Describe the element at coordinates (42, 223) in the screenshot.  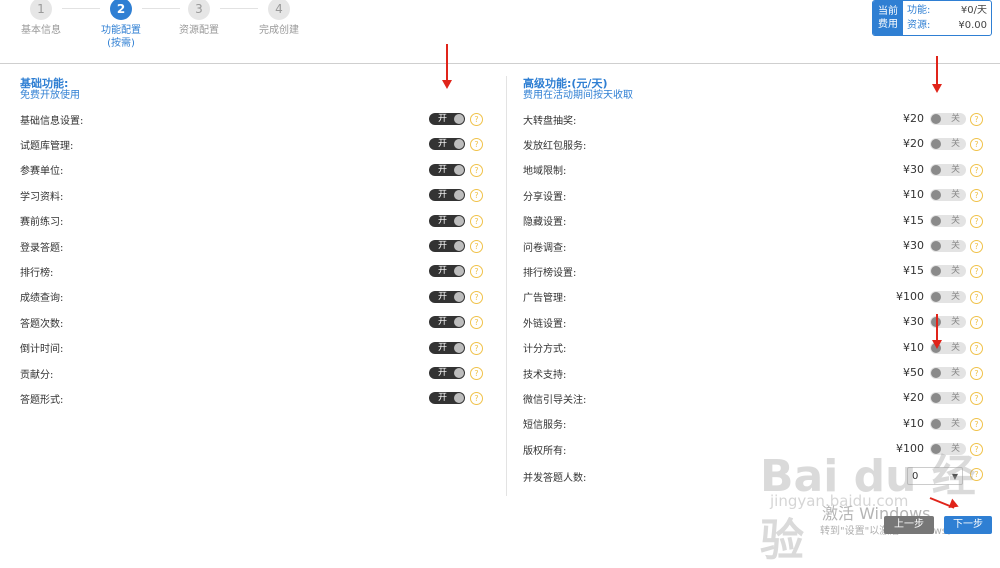
I see `function-name: 赛前练习:` at that location.